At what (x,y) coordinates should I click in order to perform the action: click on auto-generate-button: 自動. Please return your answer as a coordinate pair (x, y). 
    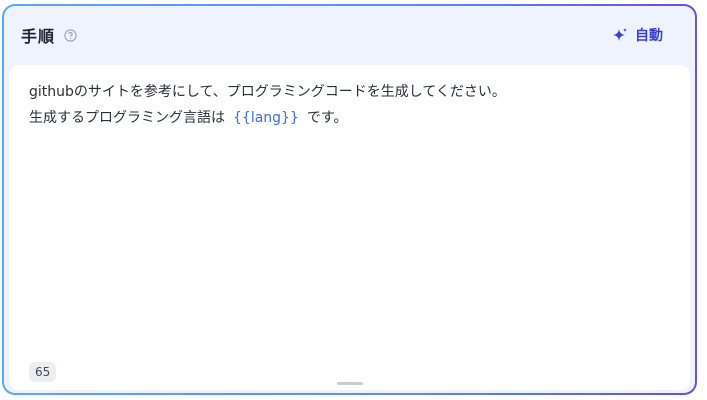
    Looking at the image, I should click on (637, 35).